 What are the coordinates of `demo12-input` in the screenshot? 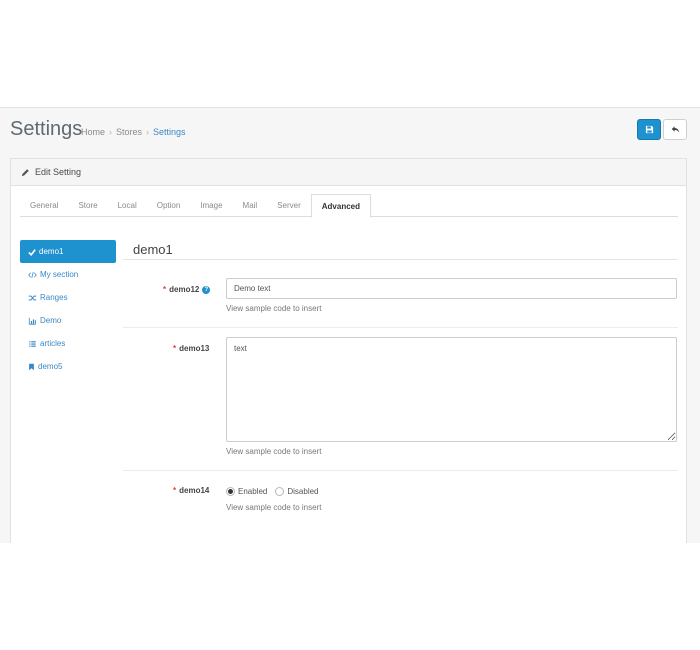 It's located at (451, 288).